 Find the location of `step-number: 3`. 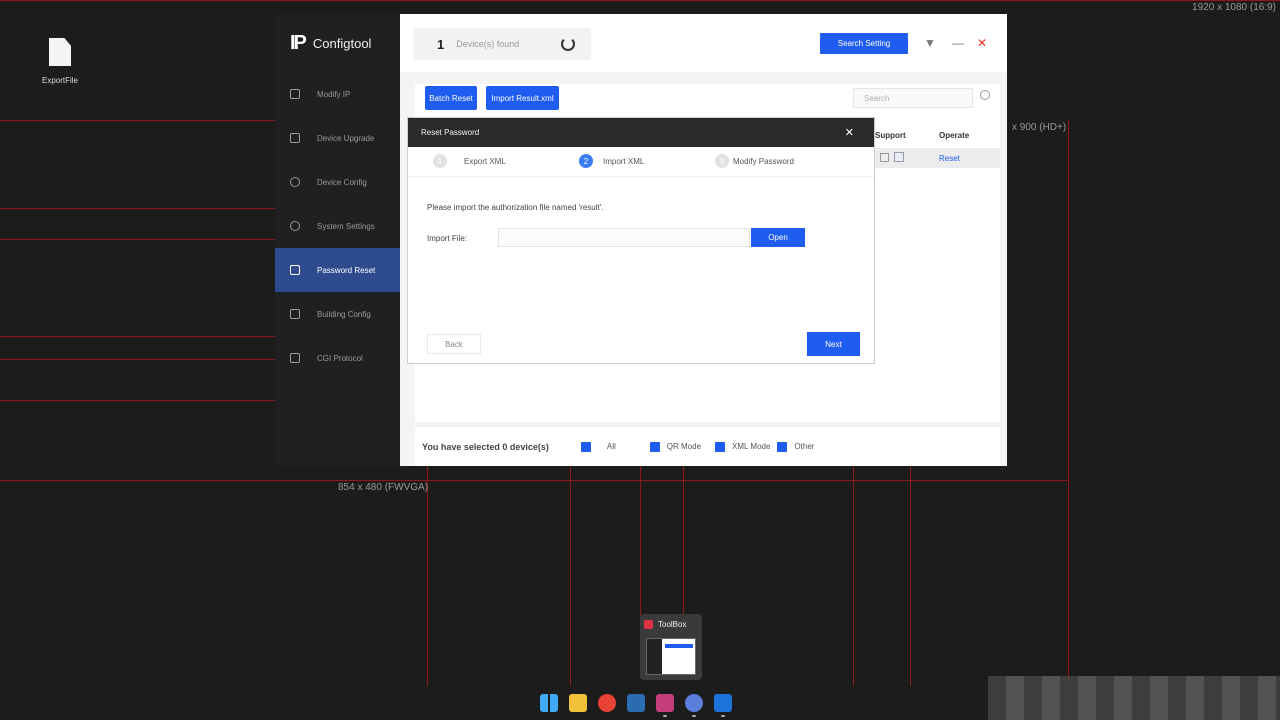

step-number: 3 is located at coordinates (722, 161).